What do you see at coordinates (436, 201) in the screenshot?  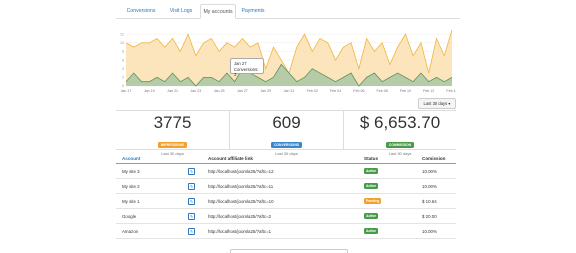 I see `commission-value: $ 10.64` at bounding box center [436, 201].